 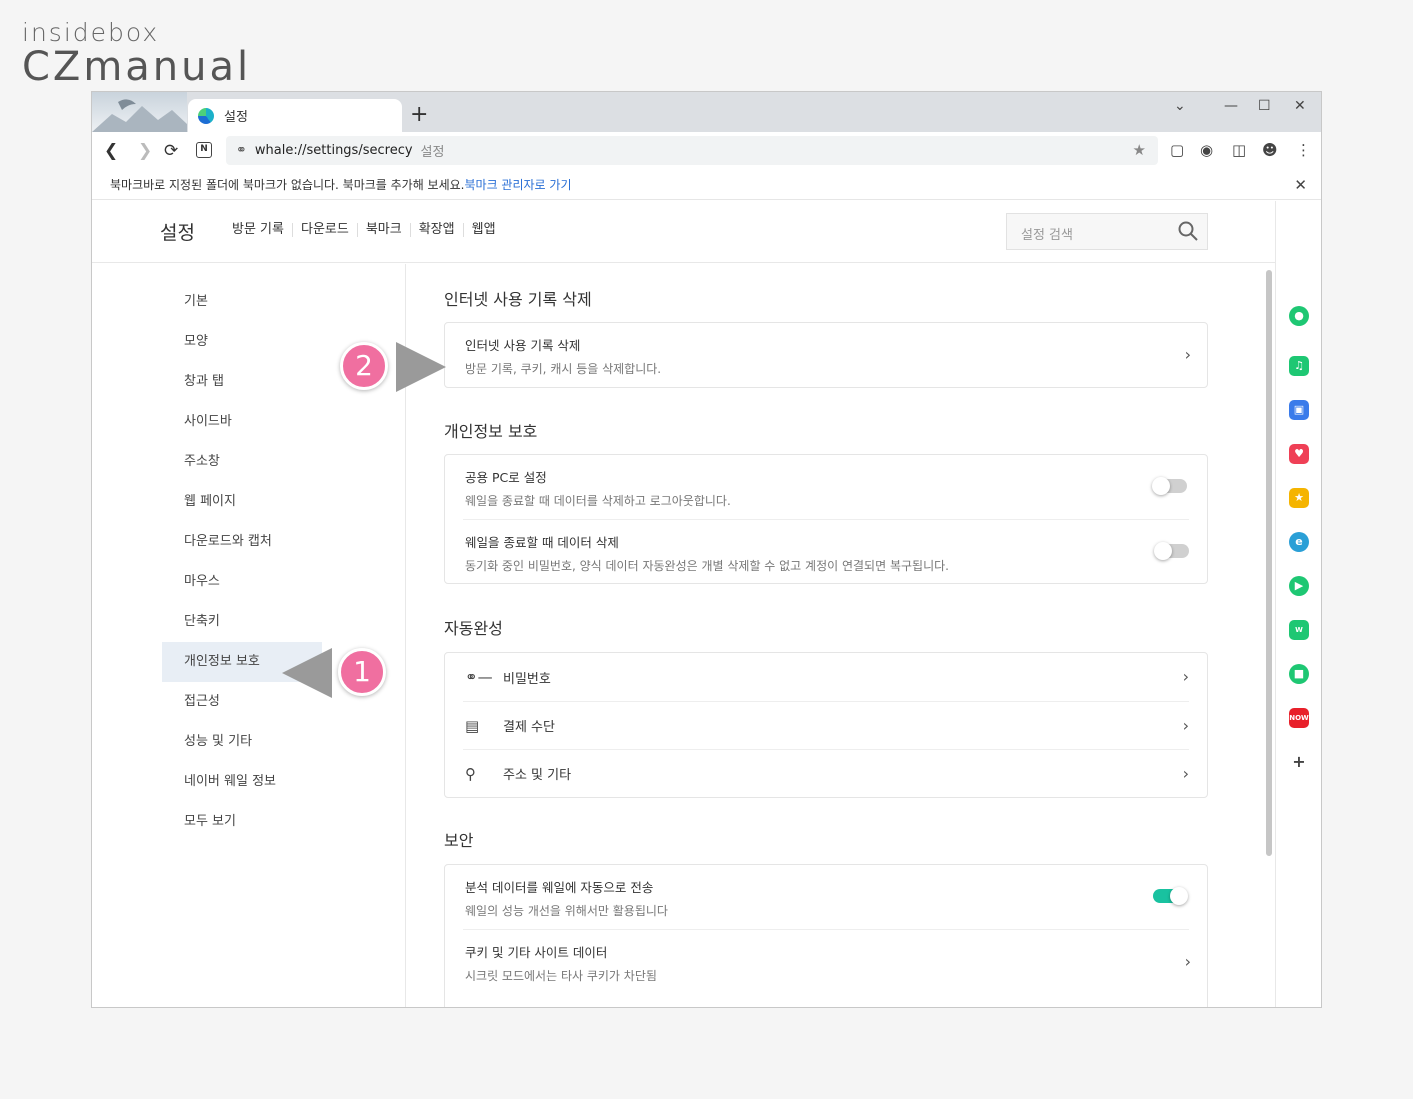 What do you see at coordinates (683, 232) in the screenshot?
I see `settings-header: 설정 방문 기록 다운로드 북마크 확장앱 웹앱 설정 검색` at bounding box center [683, 232].